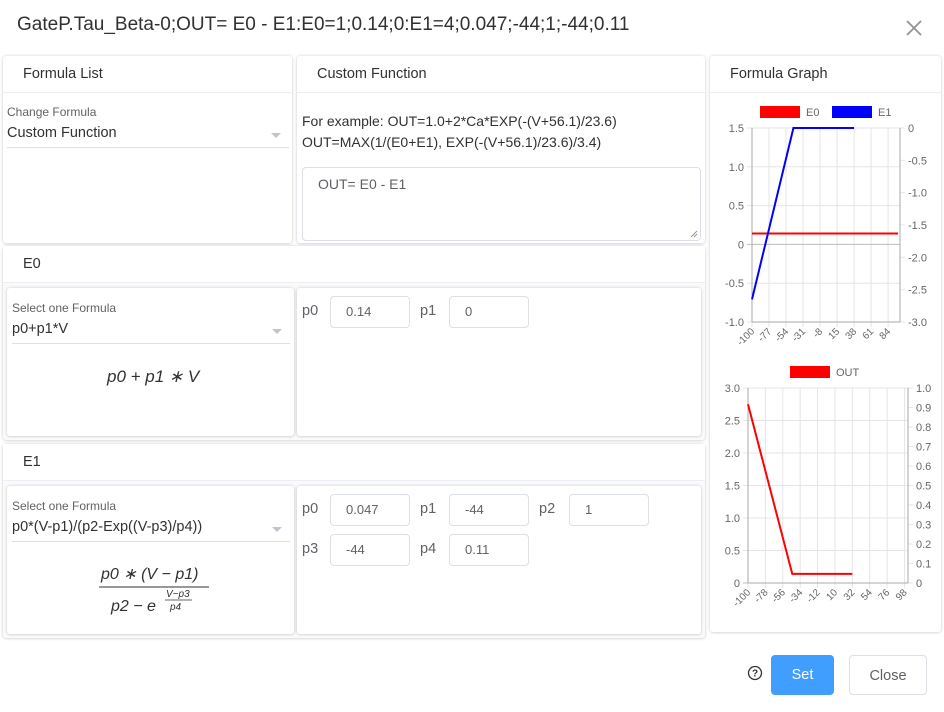 The height and width of the screenshot is (712, 944). Describe the element at coordinates (812, 113) in the screenshot. I see `legend-label-e0: E0` at that location.